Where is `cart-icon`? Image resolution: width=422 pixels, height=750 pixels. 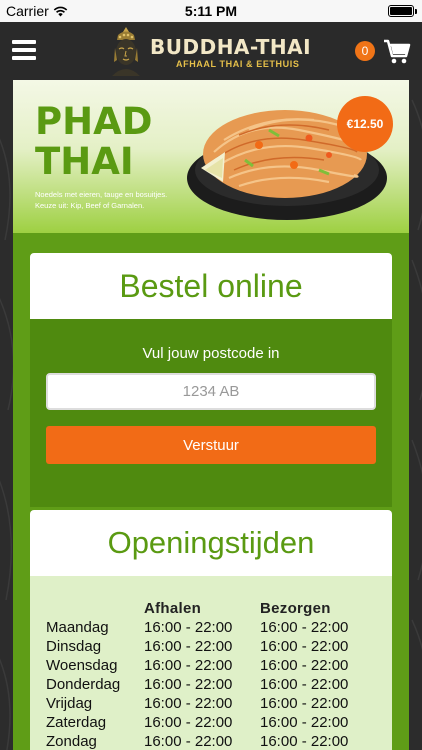
cart-icon is located at coordinates (397, 52).